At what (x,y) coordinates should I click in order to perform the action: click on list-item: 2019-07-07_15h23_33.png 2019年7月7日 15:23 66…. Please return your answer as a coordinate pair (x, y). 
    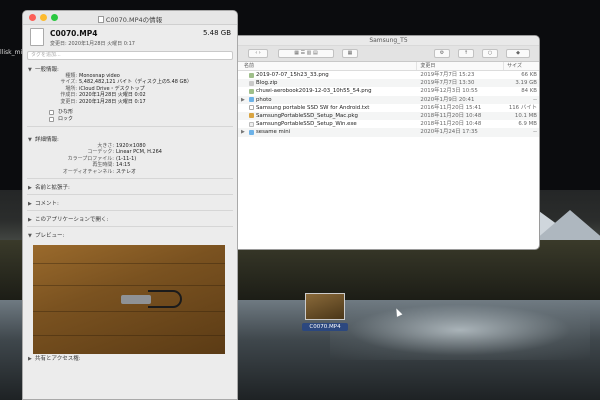
    Looking at the image, I should click on (388, 75).